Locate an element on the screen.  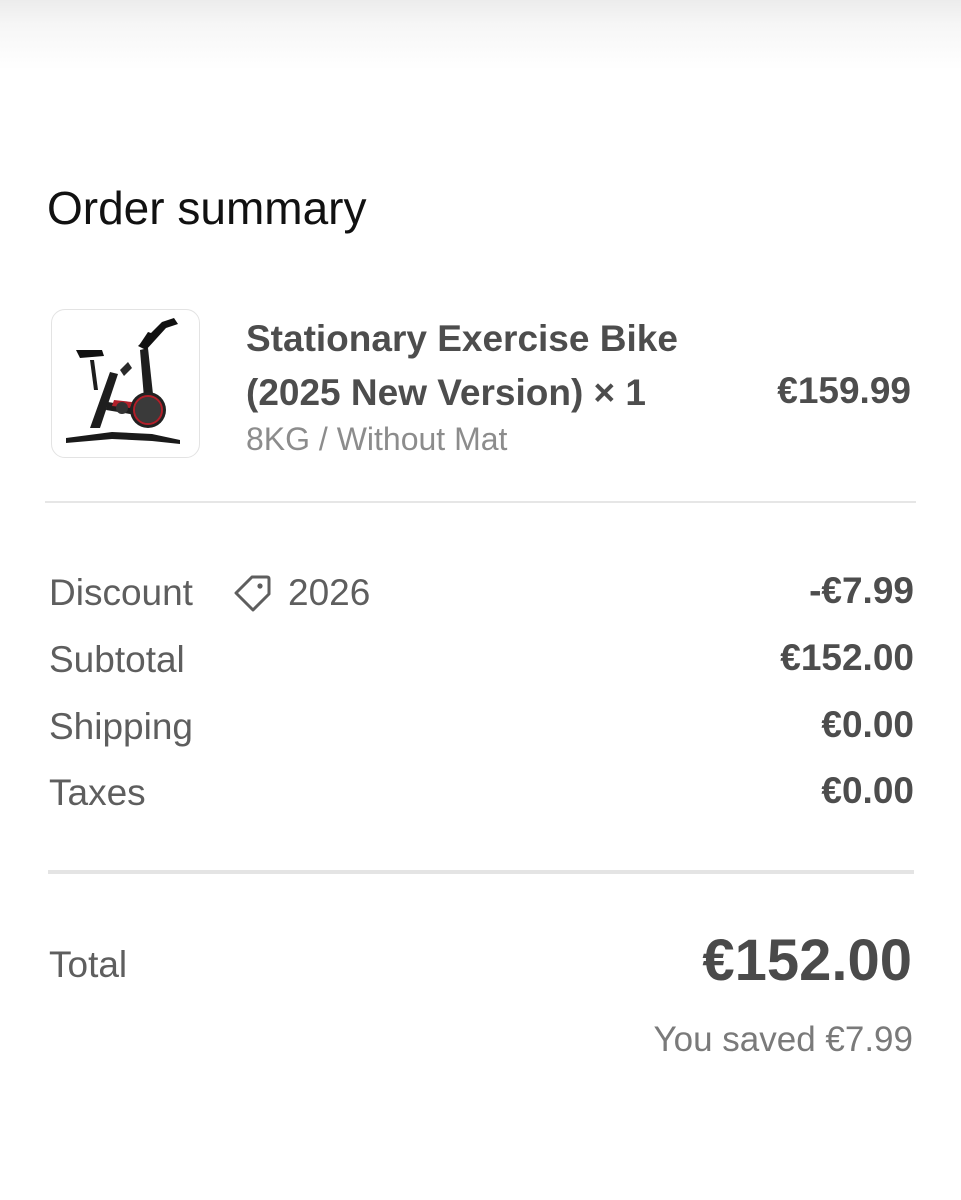
taxes-label: Taxes is located at coordinates (97, 792).